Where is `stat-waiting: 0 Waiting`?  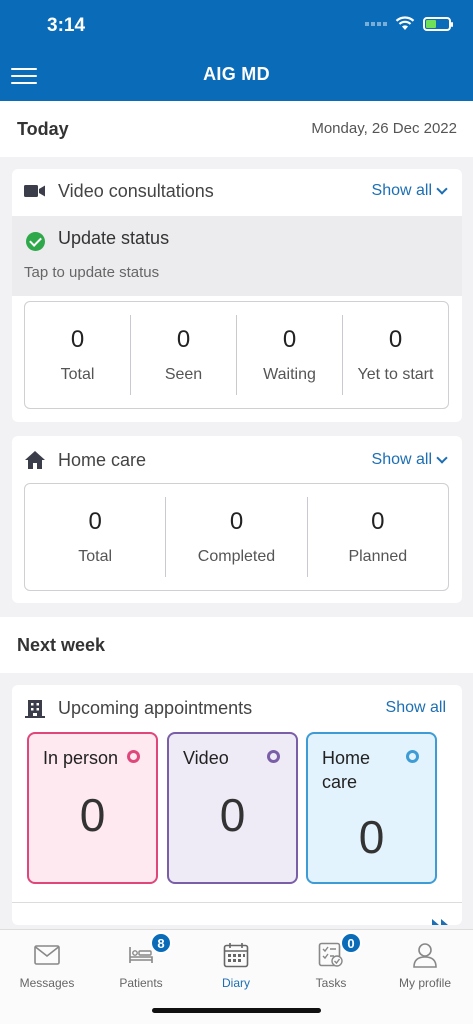
stat-waiting: 0 Waiting is located at coordinates (290, 355).